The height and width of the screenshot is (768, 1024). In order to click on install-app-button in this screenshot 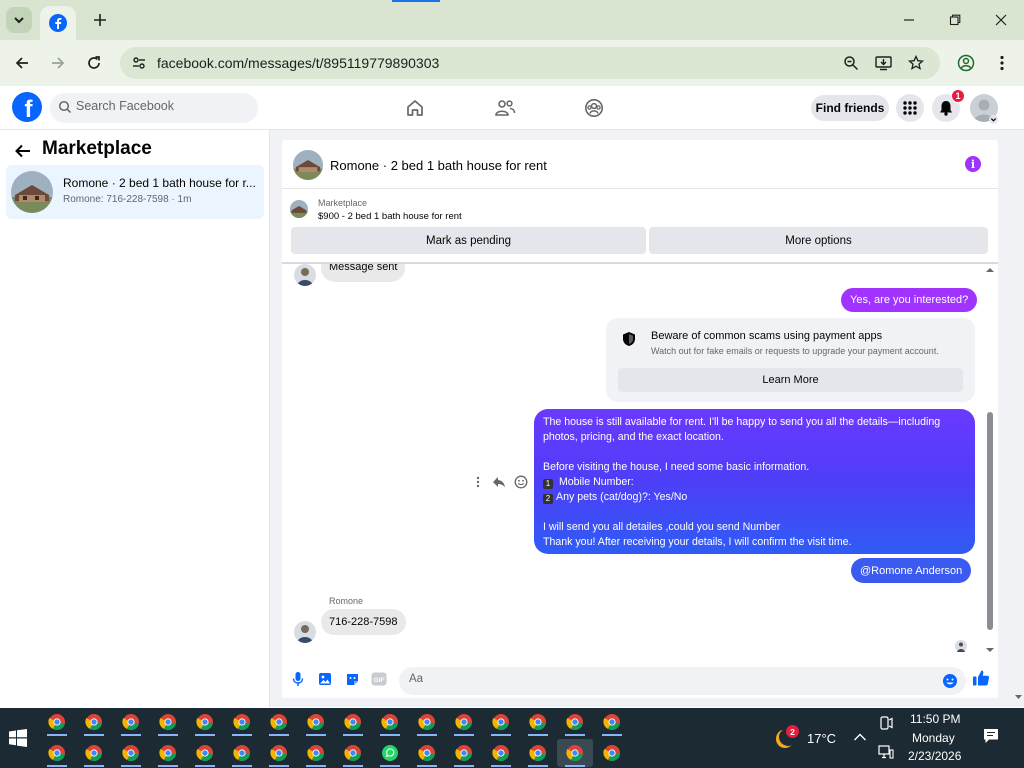, I will do `click(883, 63)`.